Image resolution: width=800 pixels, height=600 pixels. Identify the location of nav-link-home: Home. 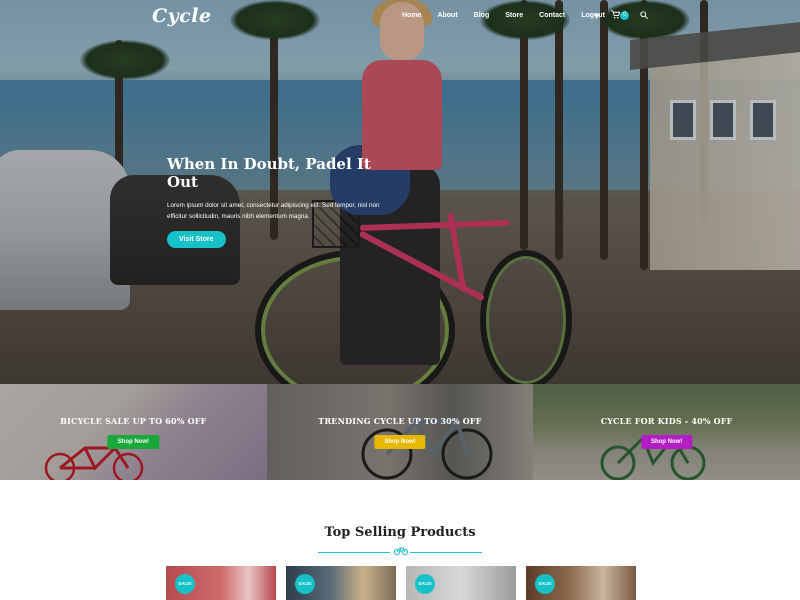
(411, 15).